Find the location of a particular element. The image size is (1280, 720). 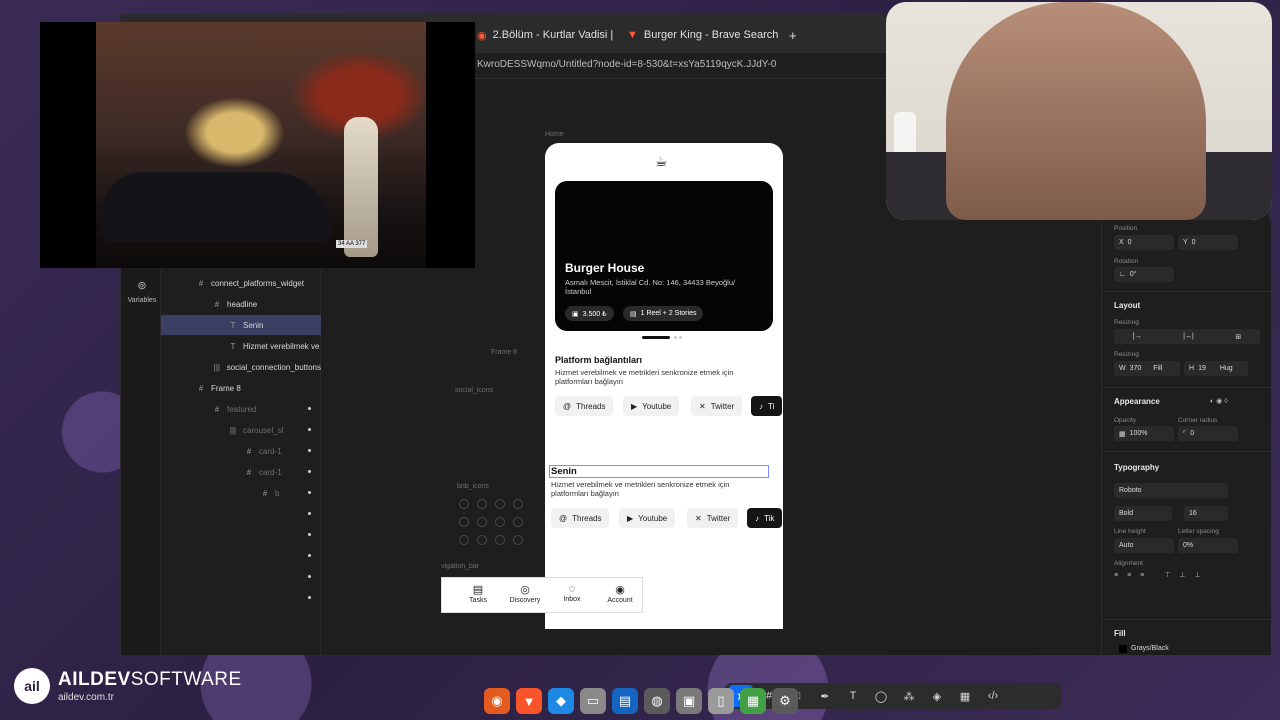

y-field: Y0 is located at coordinates (1208, 242).